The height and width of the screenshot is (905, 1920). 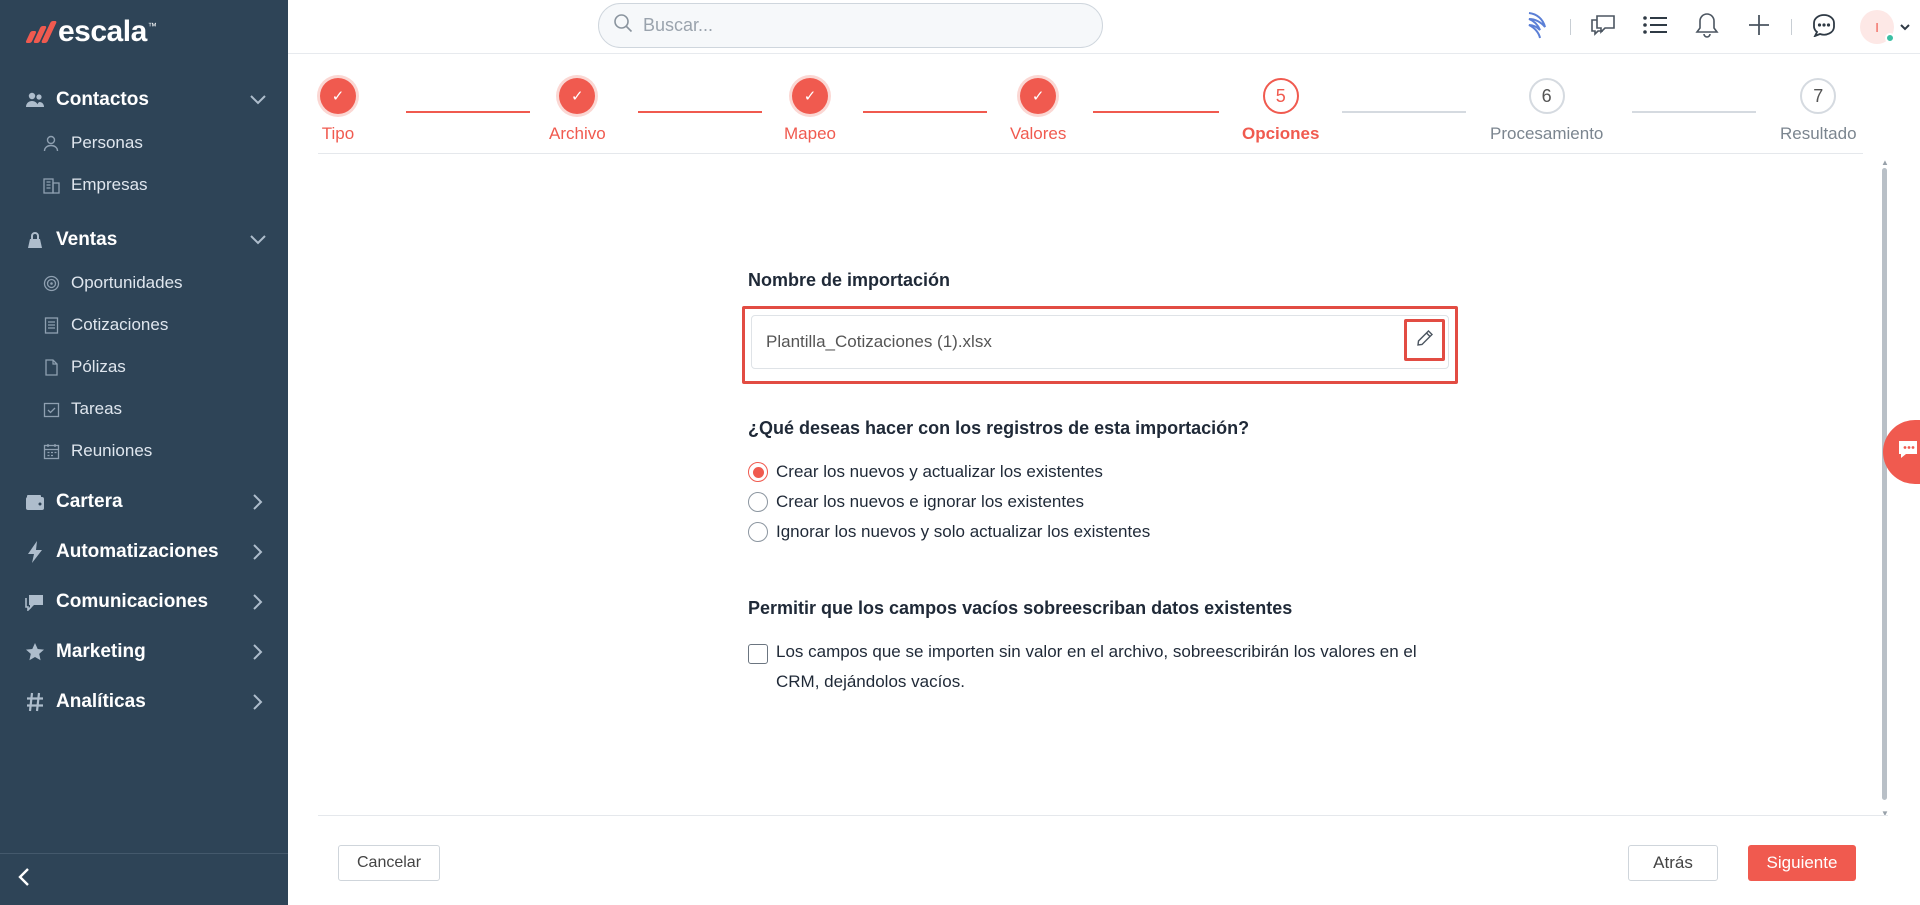 I want to click on step-mapeo: ✓ Mapeo, so click(x=810, y=111).